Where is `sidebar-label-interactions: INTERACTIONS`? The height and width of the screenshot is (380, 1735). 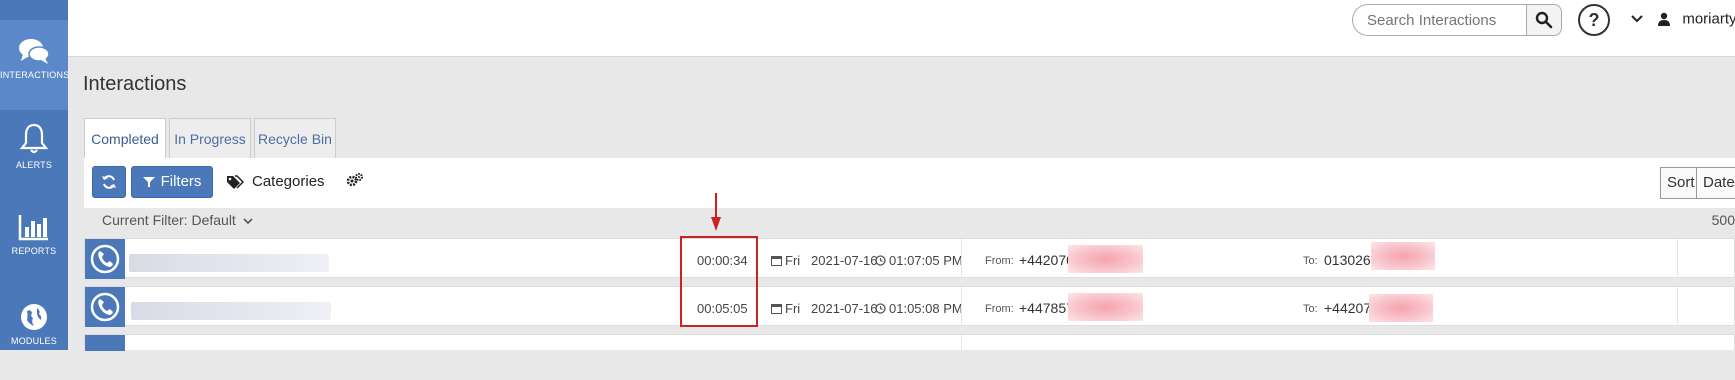 sidebar-label-interactions: INTERACTIONS is located at coordinates (34, 75).